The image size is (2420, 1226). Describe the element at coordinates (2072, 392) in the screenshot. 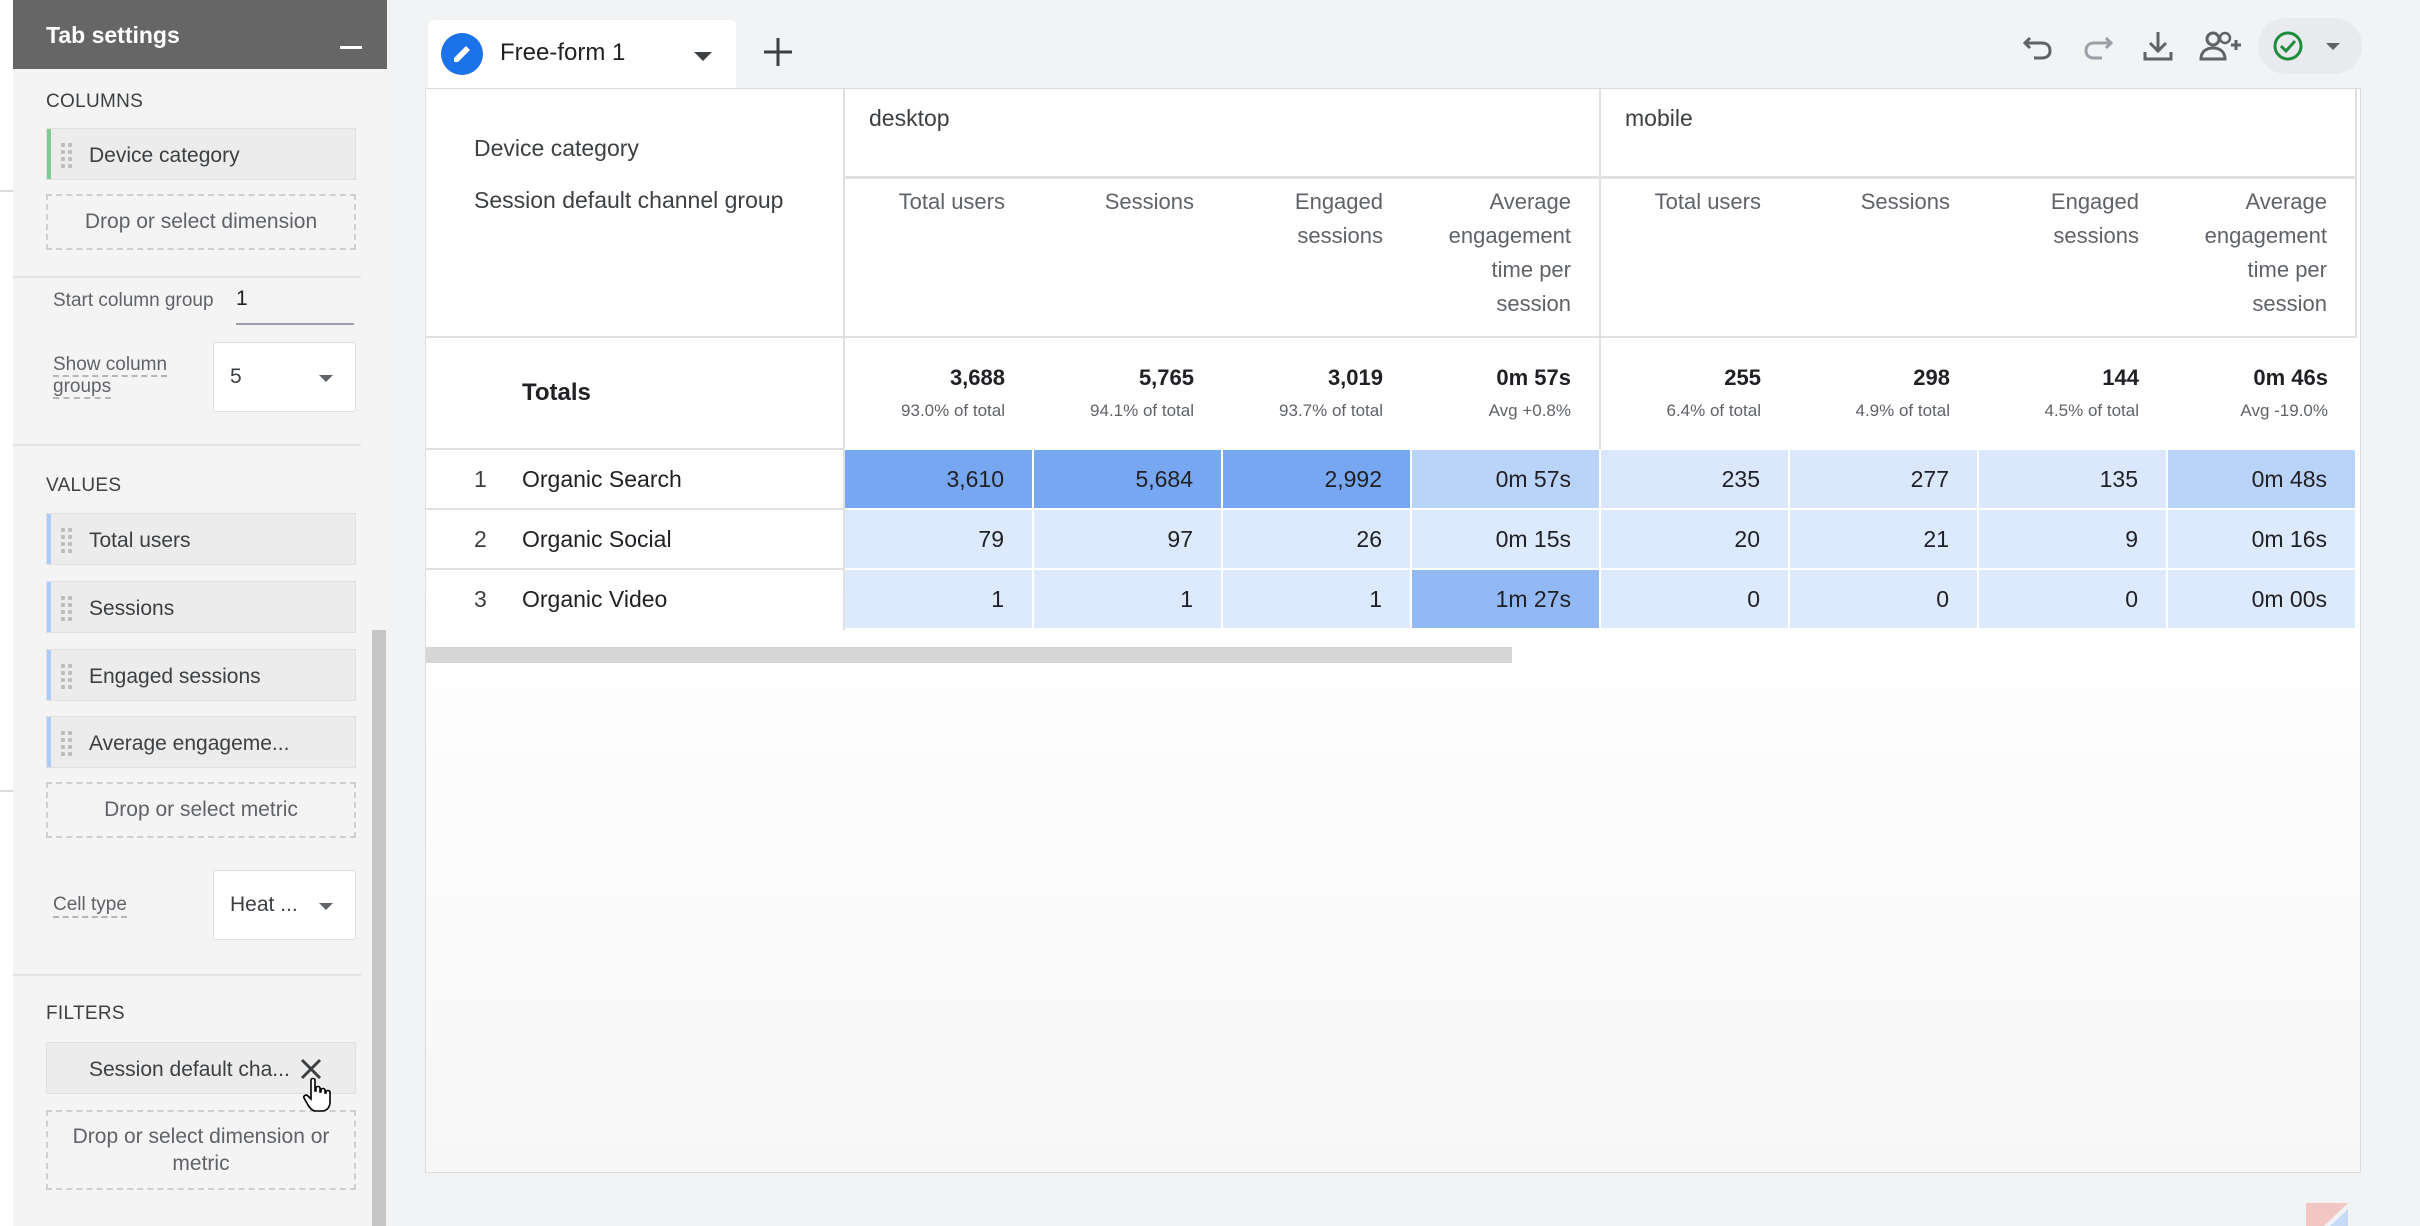

I see `totals-cell: 144 4.5% of total` at that location.